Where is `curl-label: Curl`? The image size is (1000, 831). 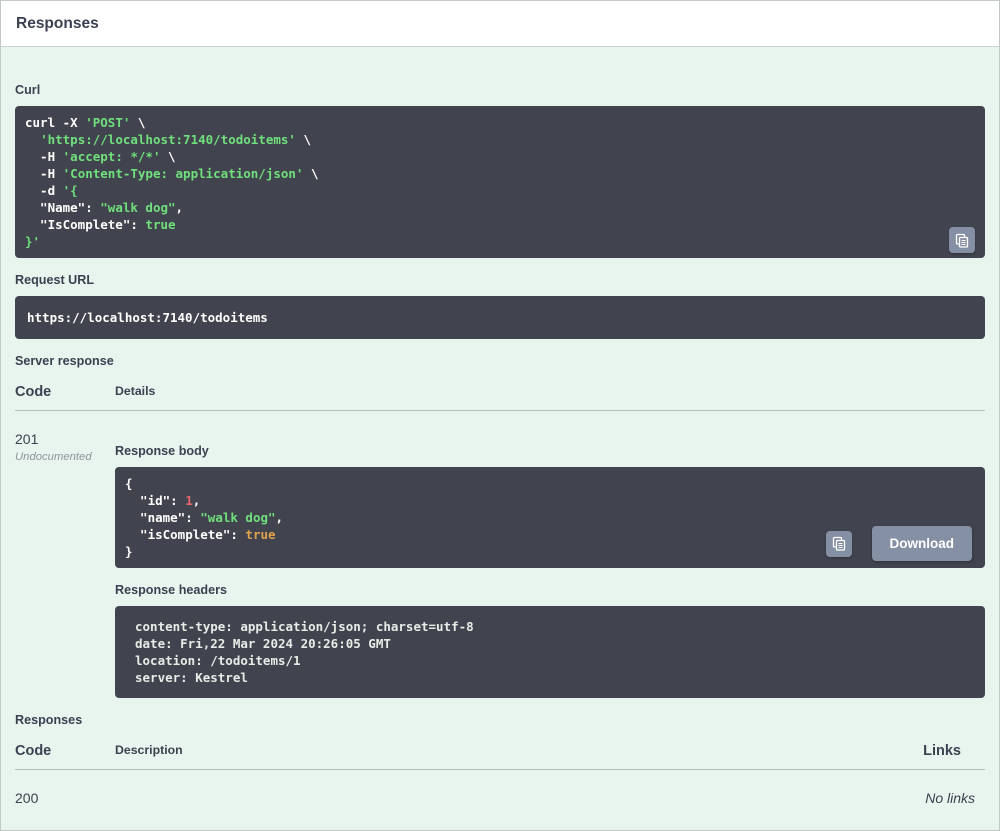 curl-label: Curl is located at coordinates (28, 90).